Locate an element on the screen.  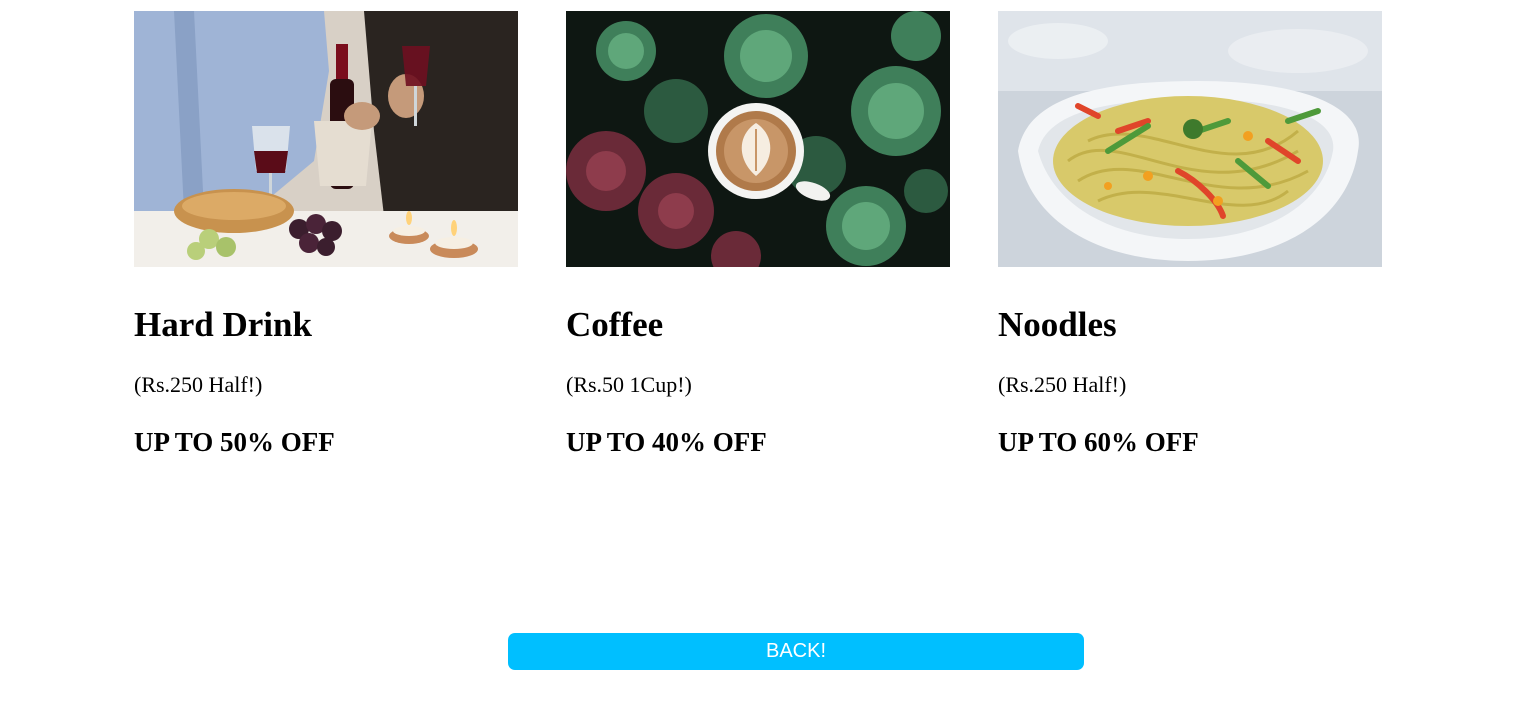
back-button: BACK! is located at coordinates (796, 651).